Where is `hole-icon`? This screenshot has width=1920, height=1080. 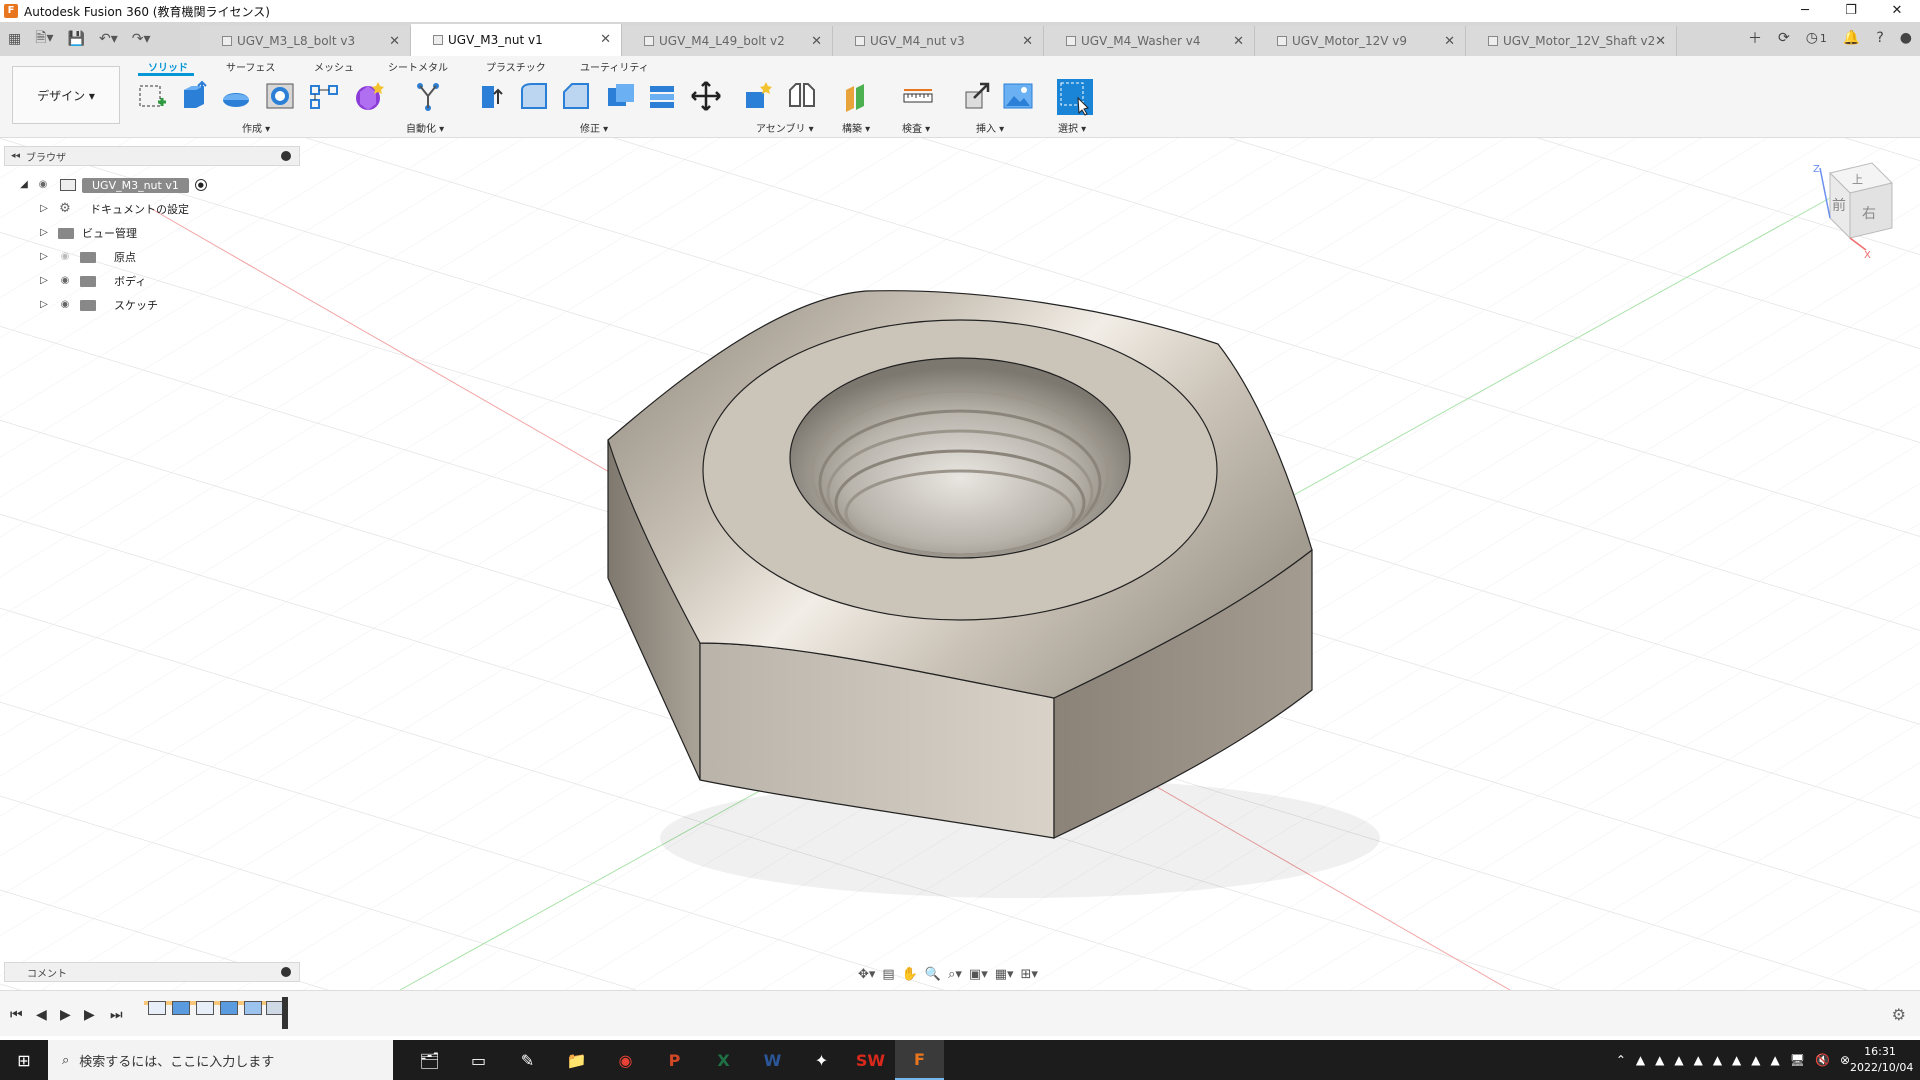
hole-icon is located at coordinates (280, 96).